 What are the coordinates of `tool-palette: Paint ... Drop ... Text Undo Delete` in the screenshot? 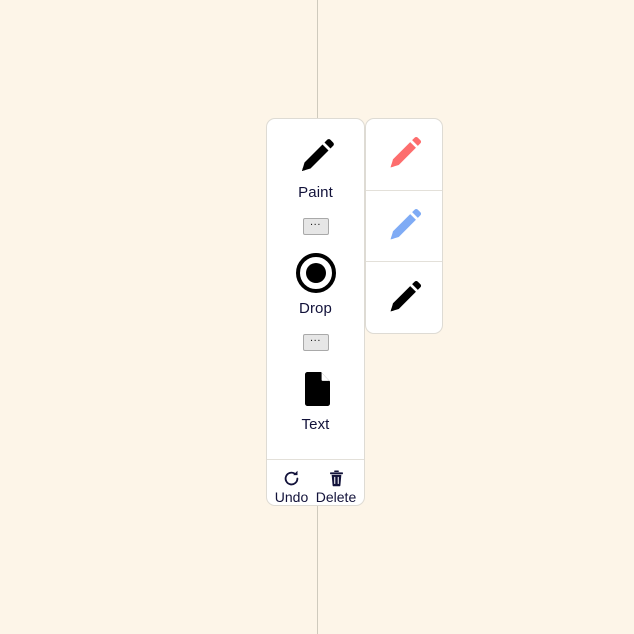 It's located at (315, 312).